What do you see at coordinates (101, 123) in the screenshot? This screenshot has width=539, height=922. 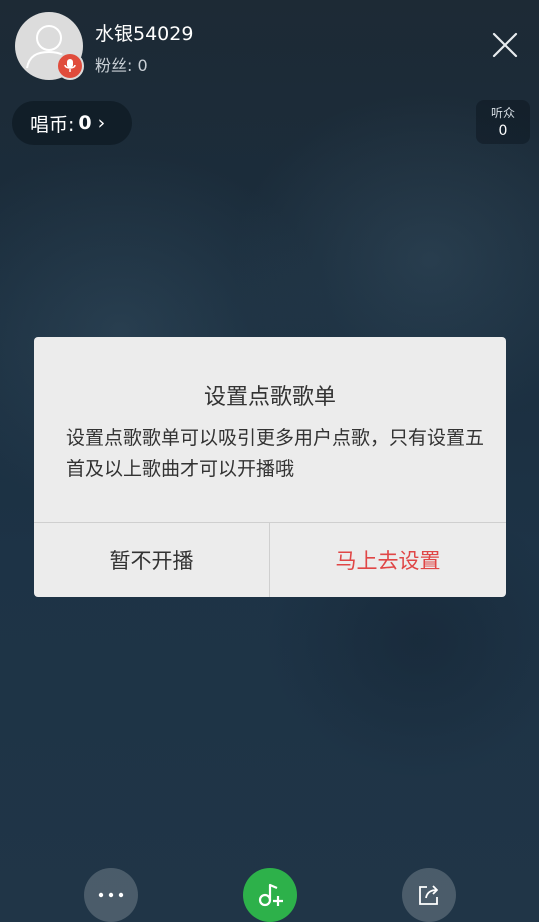 I see `chevron-right-icon: ›` at bounding box center [101, 123].